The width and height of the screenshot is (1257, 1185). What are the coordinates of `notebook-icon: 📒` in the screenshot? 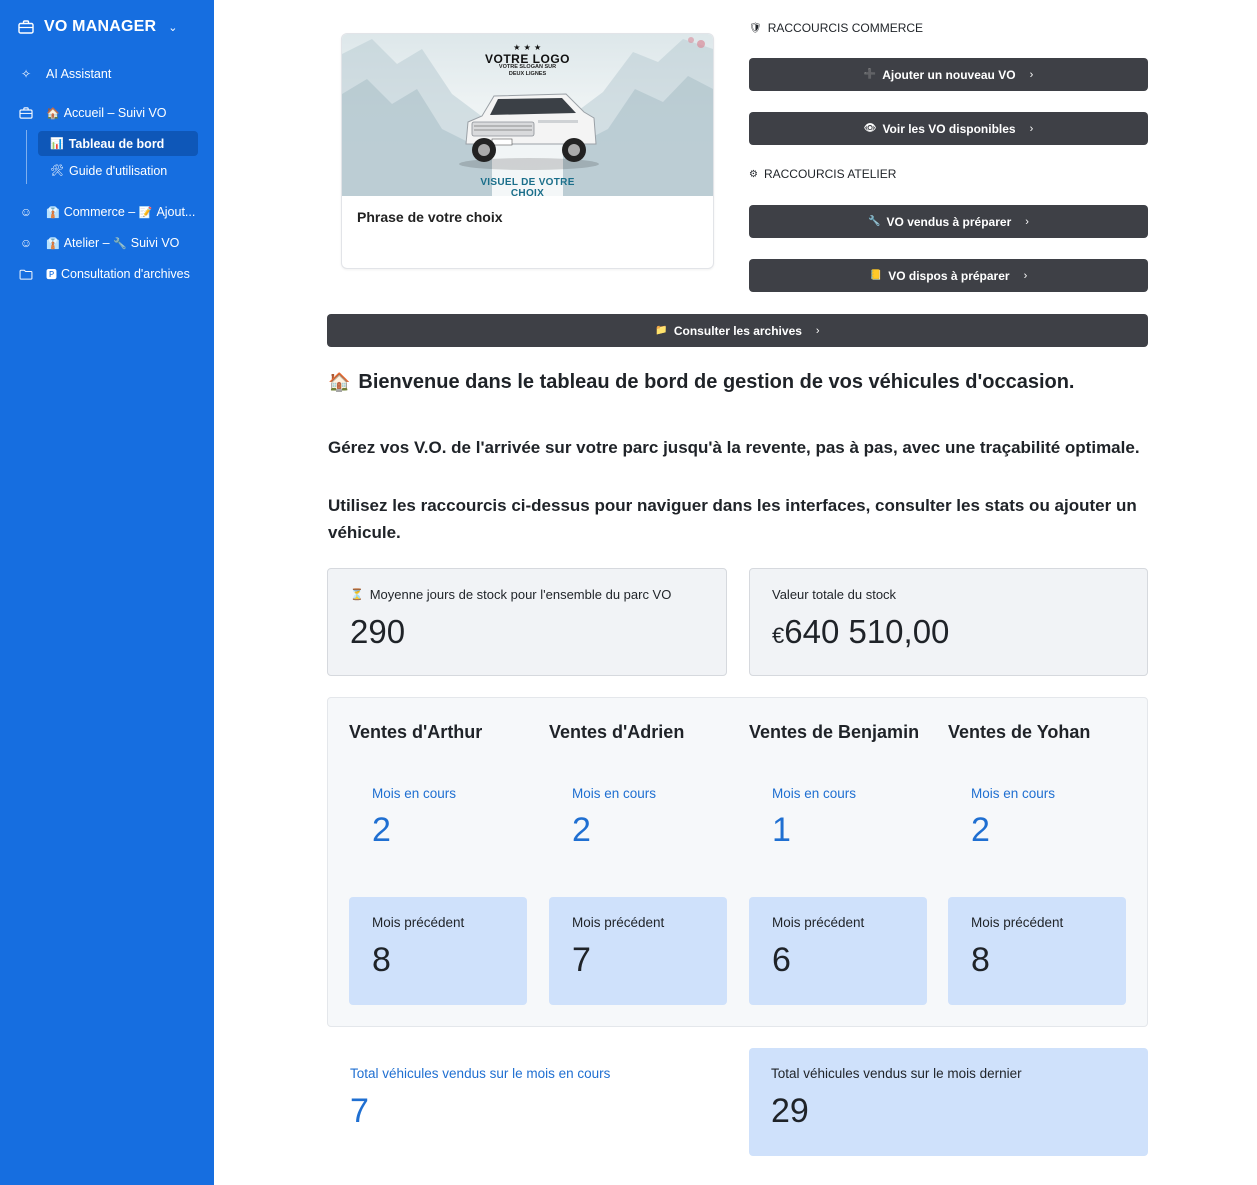 It's located at (876, 275).